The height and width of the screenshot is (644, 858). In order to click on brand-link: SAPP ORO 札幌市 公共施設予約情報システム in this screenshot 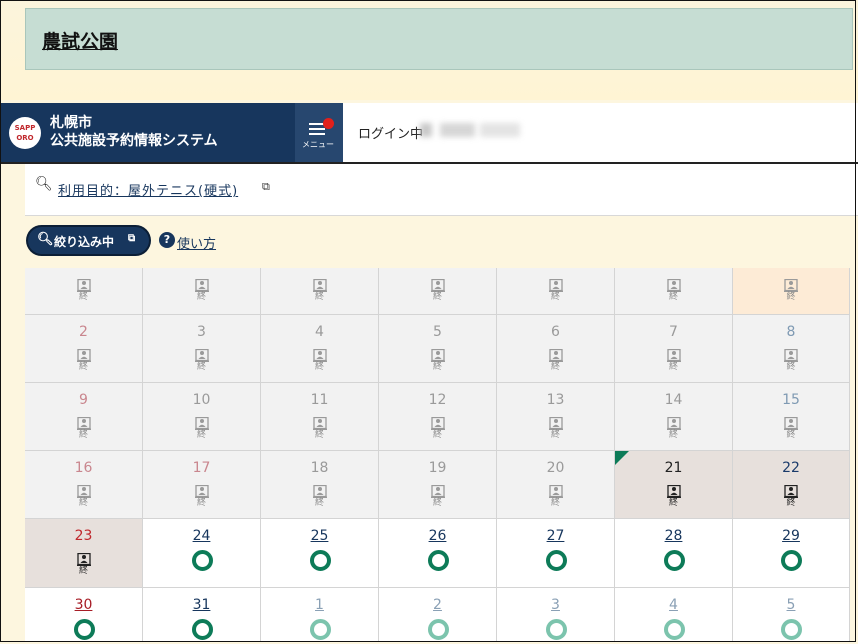, I will do `click(147, 132)`.